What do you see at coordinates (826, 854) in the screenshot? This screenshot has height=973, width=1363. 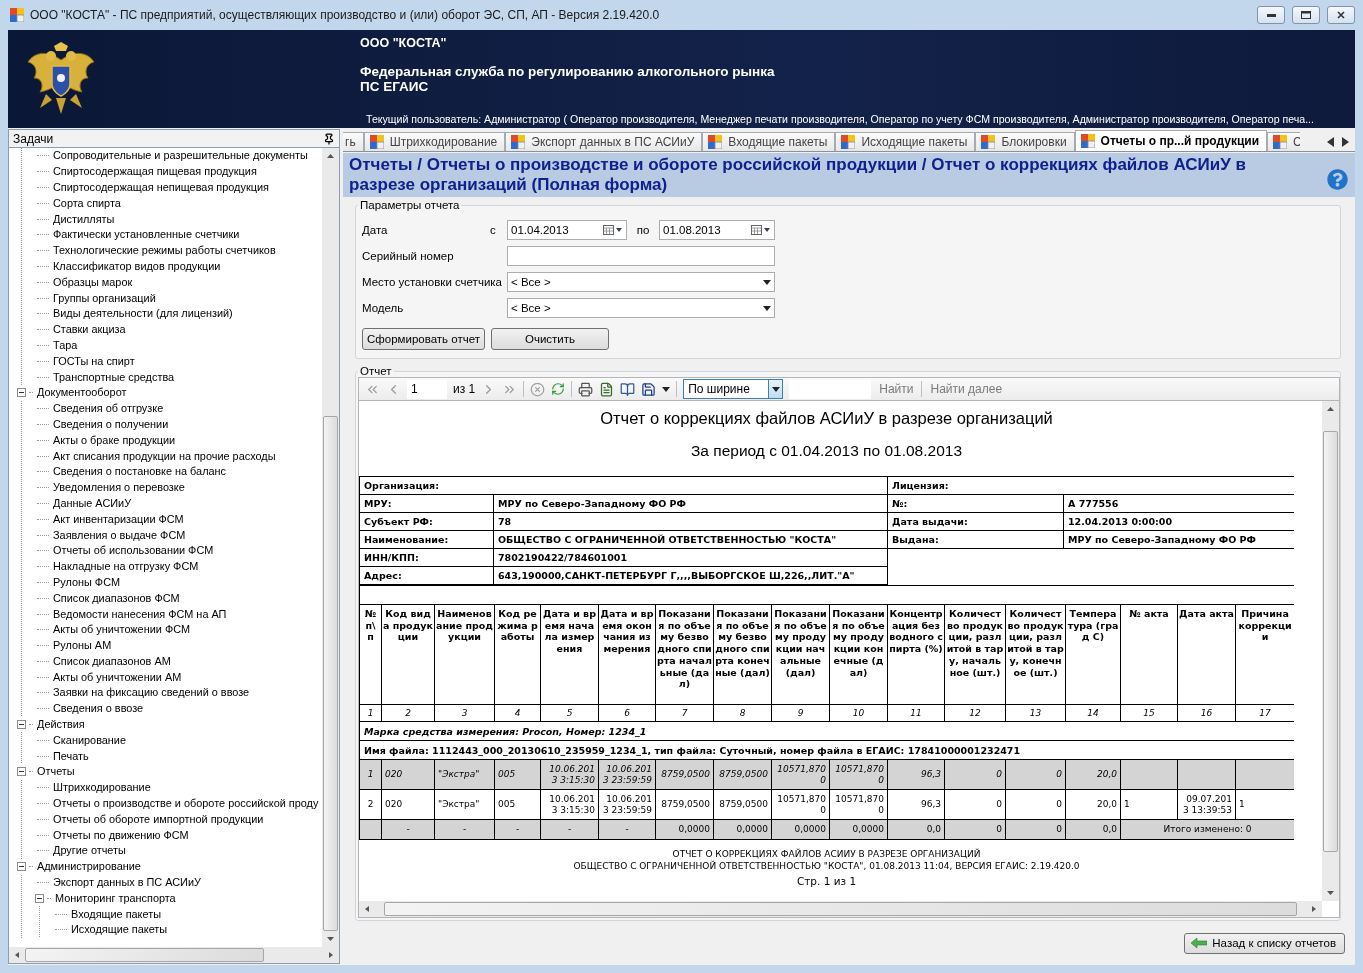 I see `report-footer: ОТЧЕТ О КОРРЕКЦИЯХ ФАЙЛОВ АСИИУ В РАЗРЕЗЕ ОРГАНИЗАЦИЙ` at bounding box center [826, 854].